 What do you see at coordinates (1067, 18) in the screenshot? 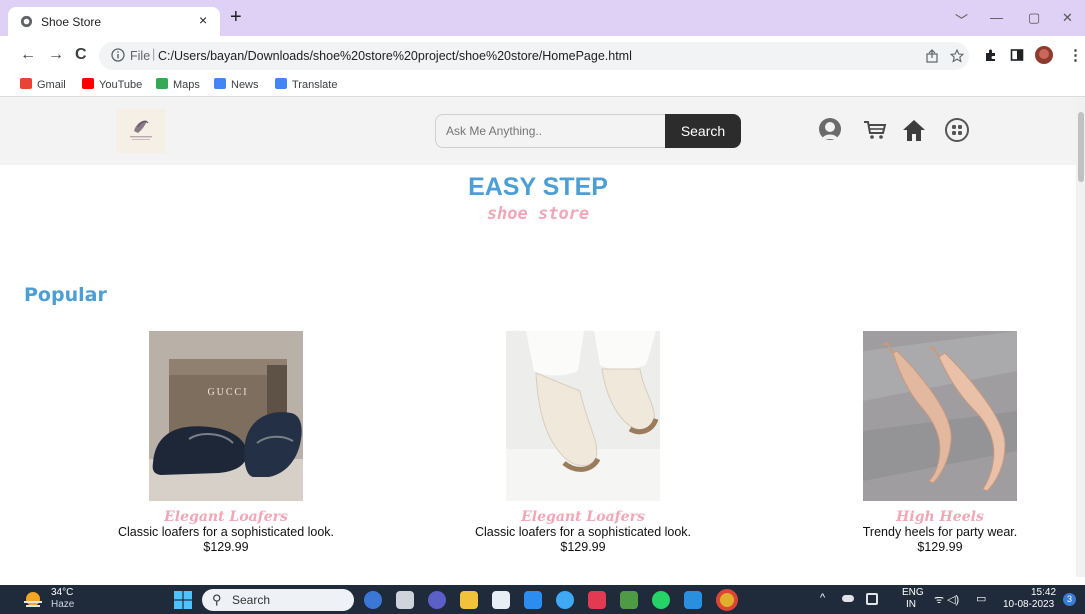
I see `close-window-icon: ✕` at bounding box center [1067, 18].